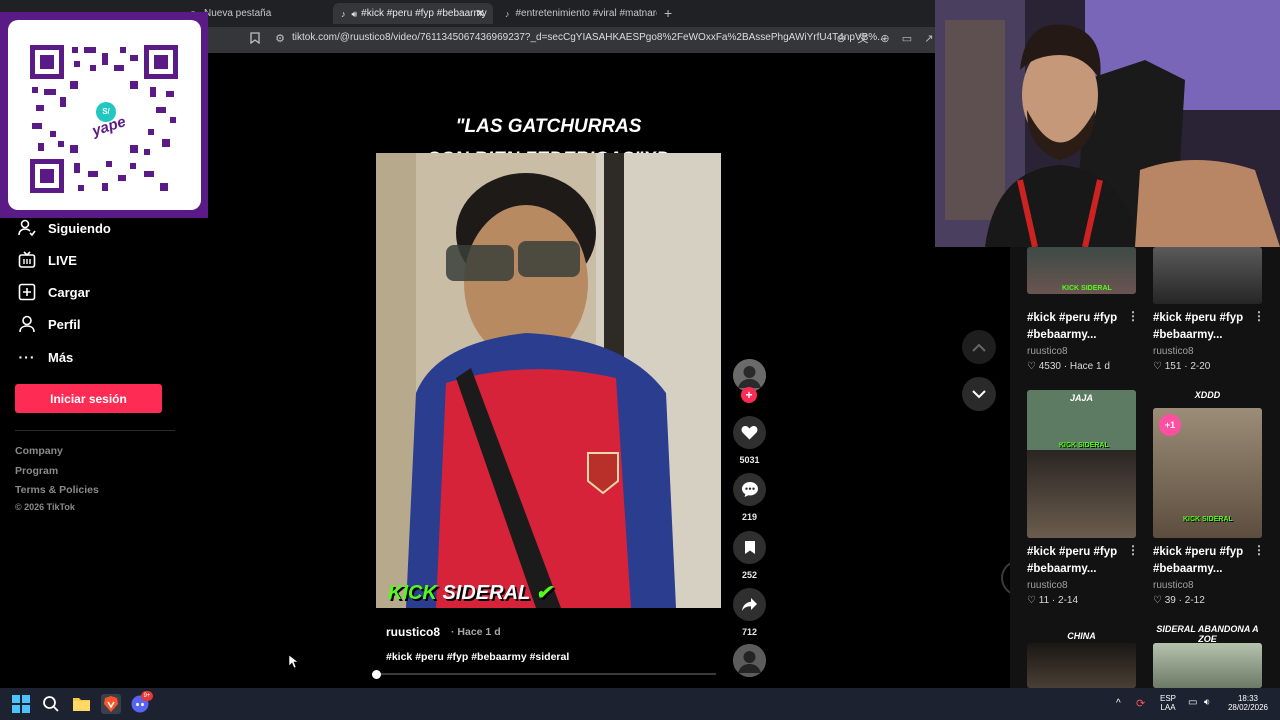 This screenshot has height=720, width=1280. Describe the element at coordinates (47, 260) in the screenshot. I see `sidebar-item-live: LIVE` at that location.